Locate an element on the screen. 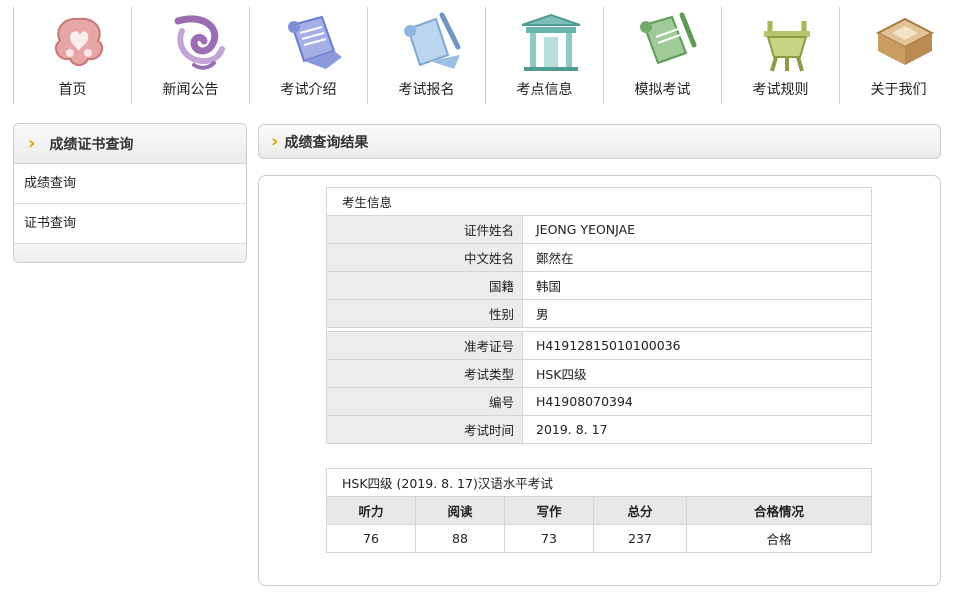  nav-label: 关于我们 is located at coordinates (898, 90).